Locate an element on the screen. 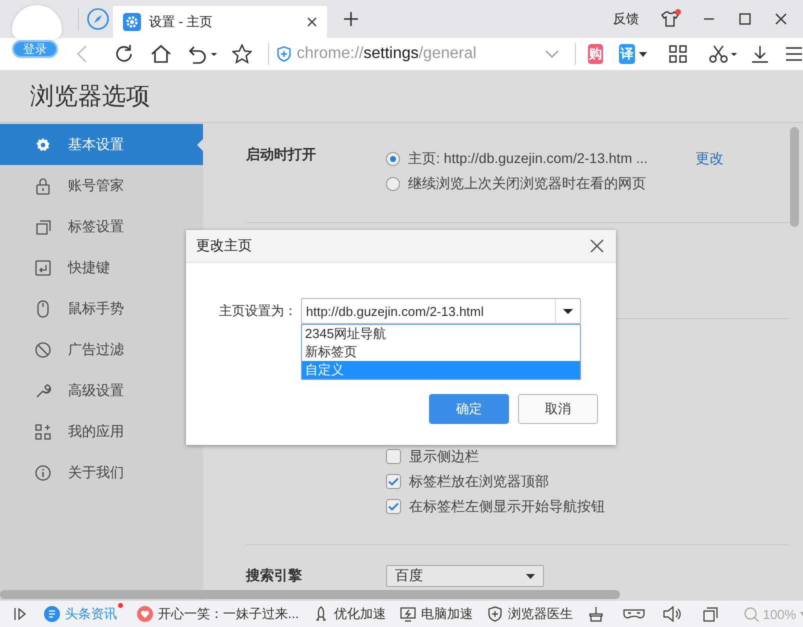  radio-label: 继续浏览上次关闭浏览器时在看的网页 is located at coordinates (527, 183).